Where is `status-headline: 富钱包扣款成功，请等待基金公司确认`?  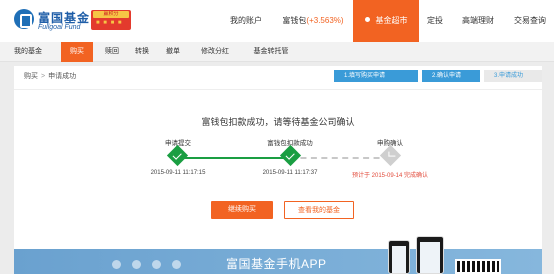 status-headline: 富钱包扣款成功，请等待基金公司确认 is located at coordinates (278, 122).